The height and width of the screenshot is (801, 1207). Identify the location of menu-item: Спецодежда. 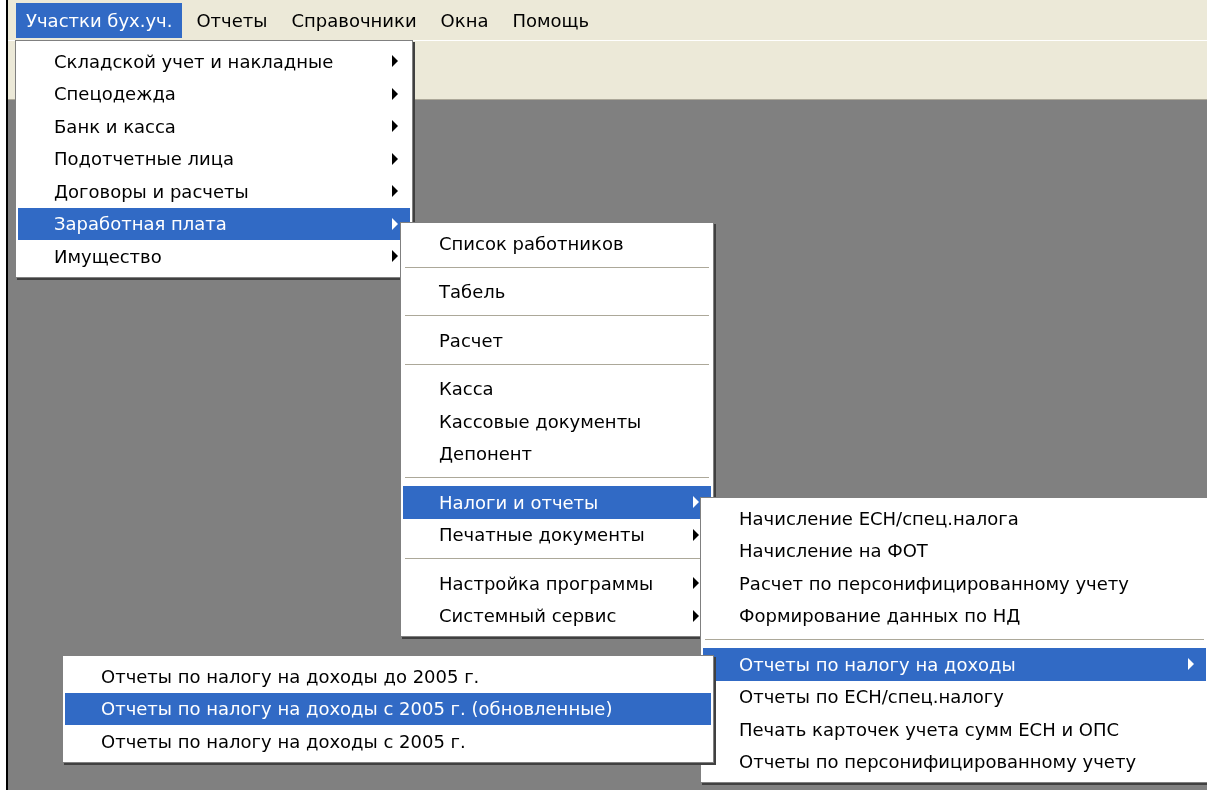
(214, 93).